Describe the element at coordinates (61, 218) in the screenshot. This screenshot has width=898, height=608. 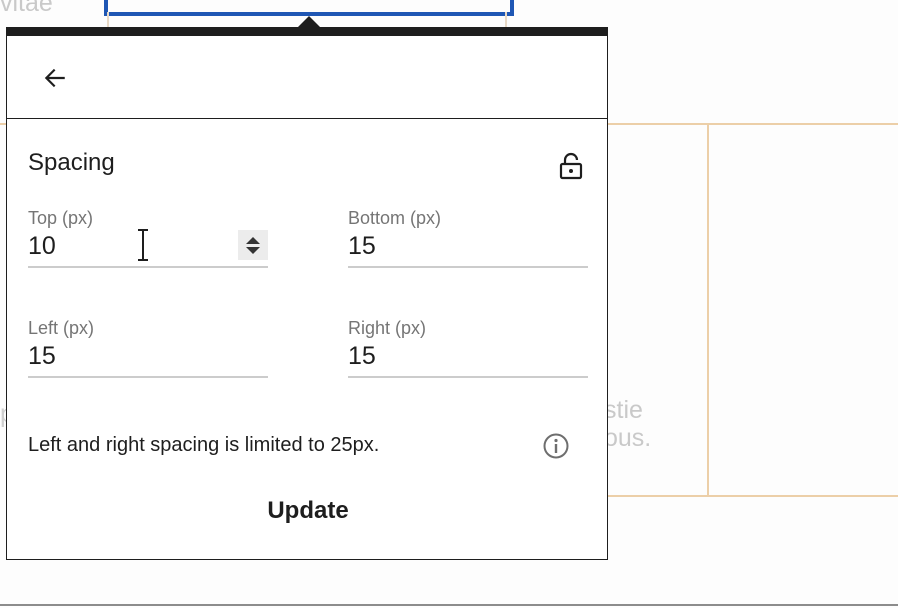
I see `top-spacing-label: Top (px)` at that location.